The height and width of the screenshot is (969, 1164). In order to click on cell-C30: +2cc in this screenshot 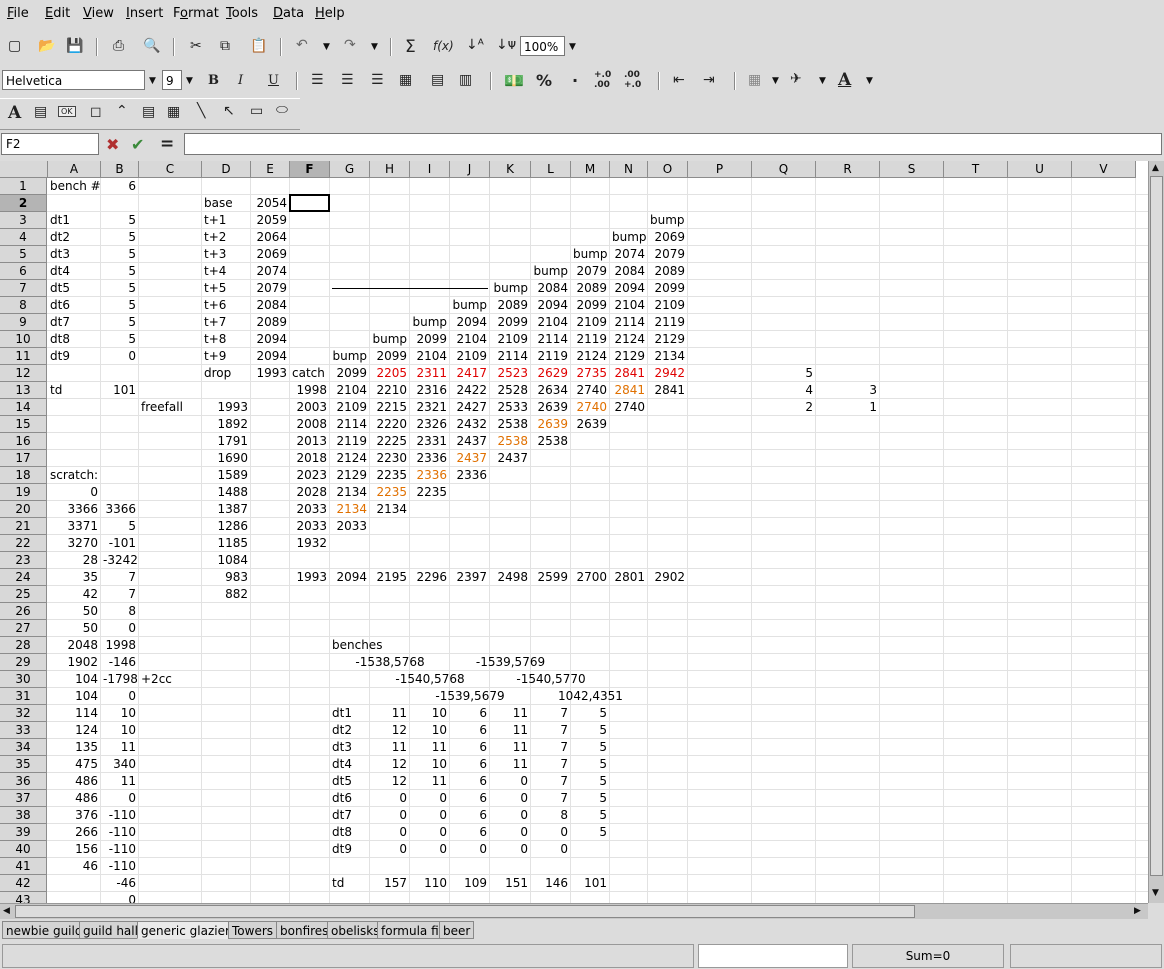, I will do `click(156, 679)`.